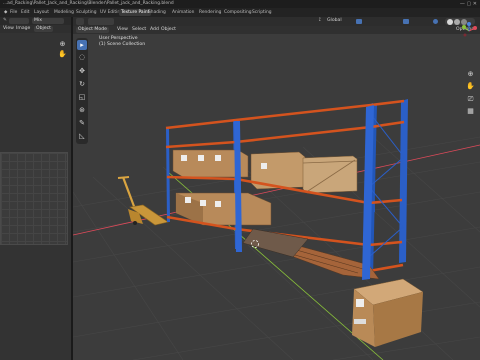  I want to click on menu-image: Image, so click(23, 29).